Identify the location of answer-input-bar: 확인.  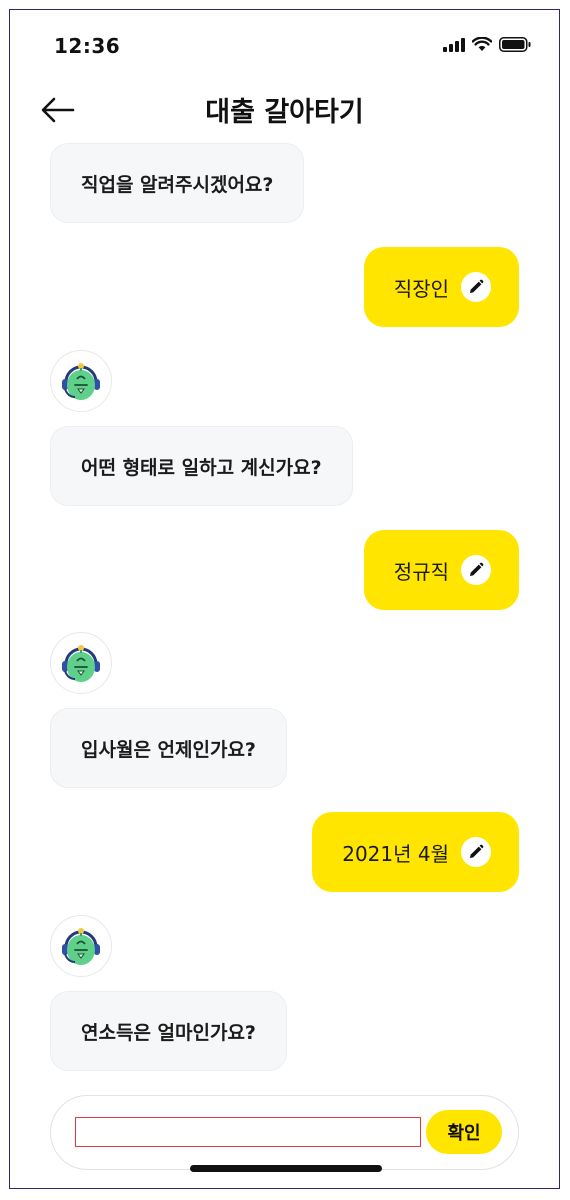
(284, 1132).